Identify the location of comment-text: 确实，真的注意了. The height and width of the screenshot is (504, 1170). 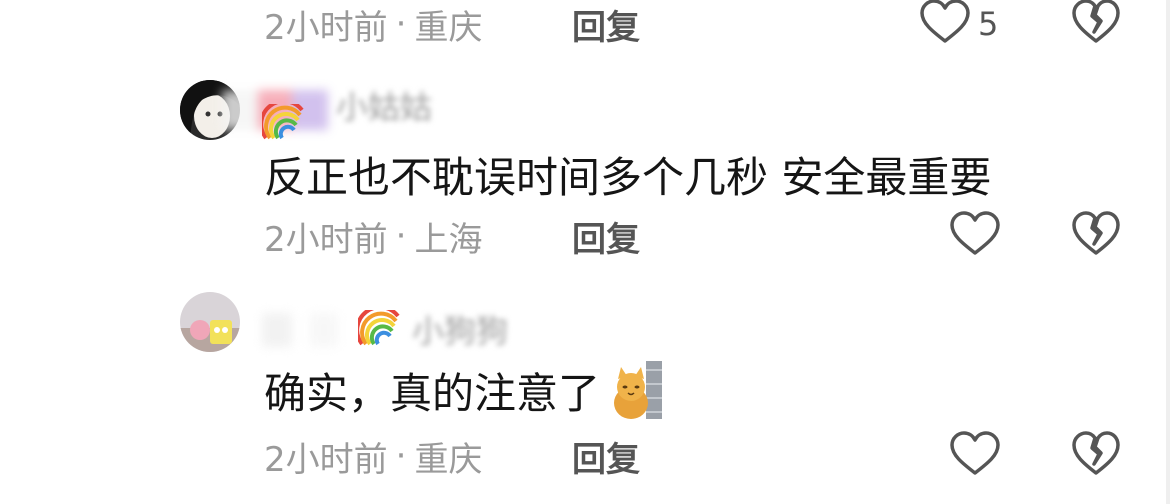
(464, 390).